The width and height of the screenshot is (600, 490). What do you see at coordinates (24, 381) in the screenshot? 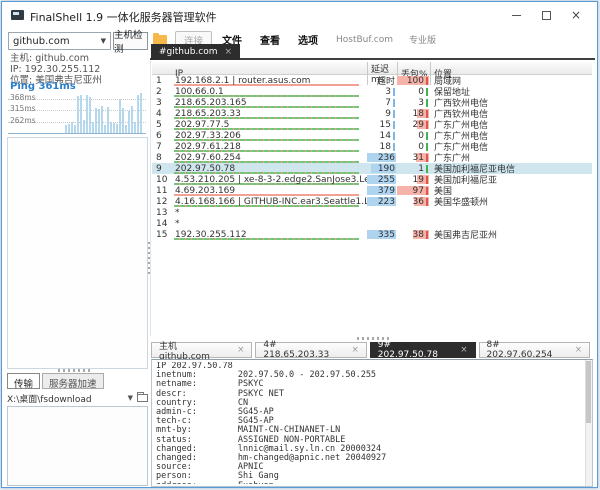
I see `tab-transfer: 传输` at bounding box center [24, 381].